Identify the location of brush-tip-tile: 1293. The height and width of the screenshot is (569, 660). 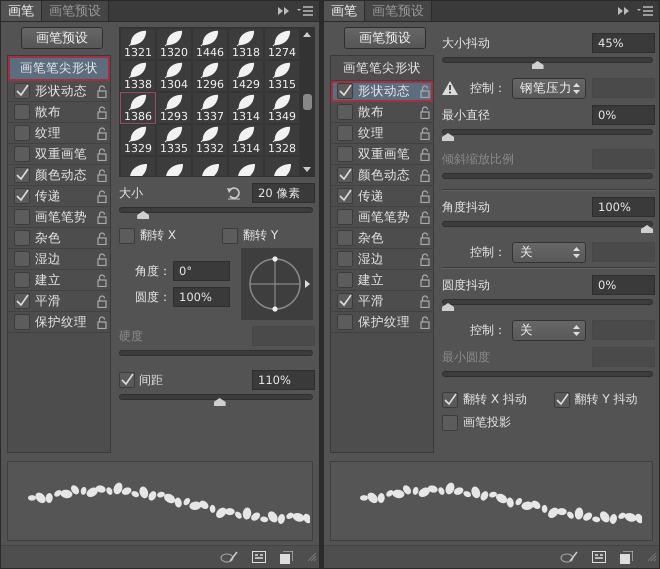
(174, 108).